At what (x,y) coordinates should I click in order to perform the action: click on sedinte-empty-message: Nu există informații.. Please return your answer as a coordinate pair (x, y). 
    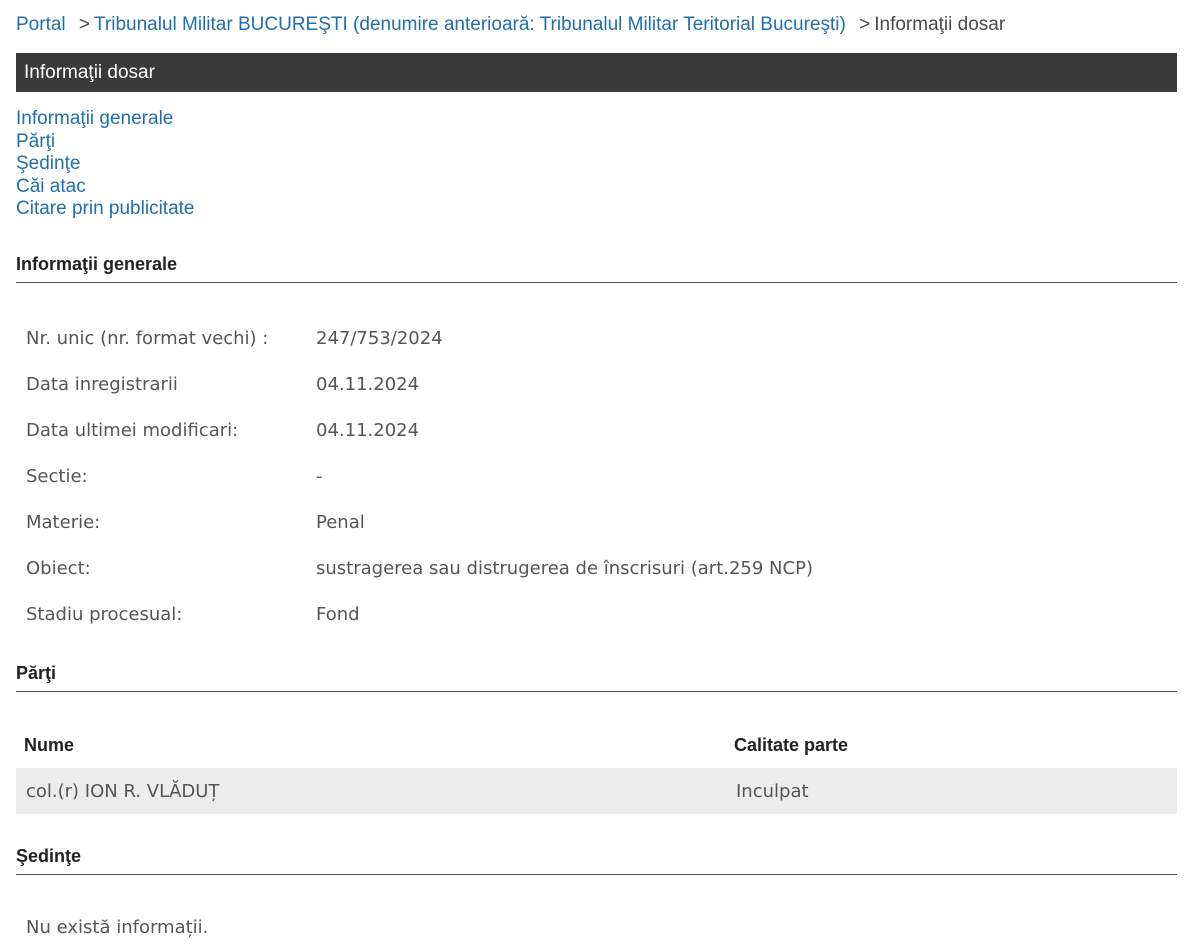
    Looking at the image, I should click on (117, 927).